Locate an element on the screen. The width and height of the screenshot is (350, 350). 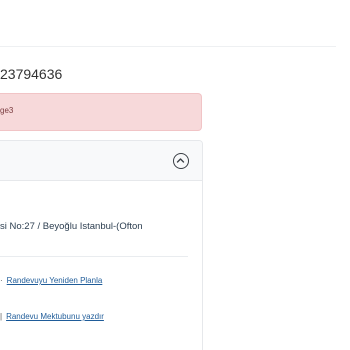
appointment-address: si No:27 / Beyoğlu Istanbul-(Ofton is located at coordinates (71, 226).